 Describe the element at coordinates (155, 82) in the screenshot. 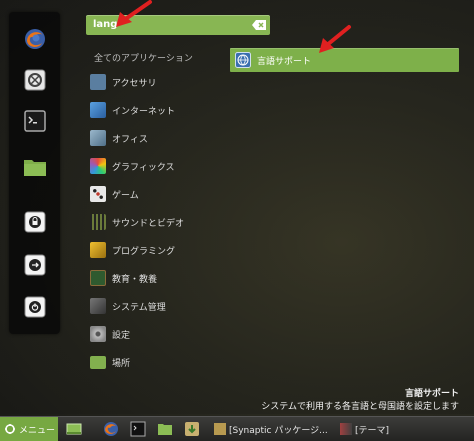

I see `category-accessories: アクセサリ` at that location.